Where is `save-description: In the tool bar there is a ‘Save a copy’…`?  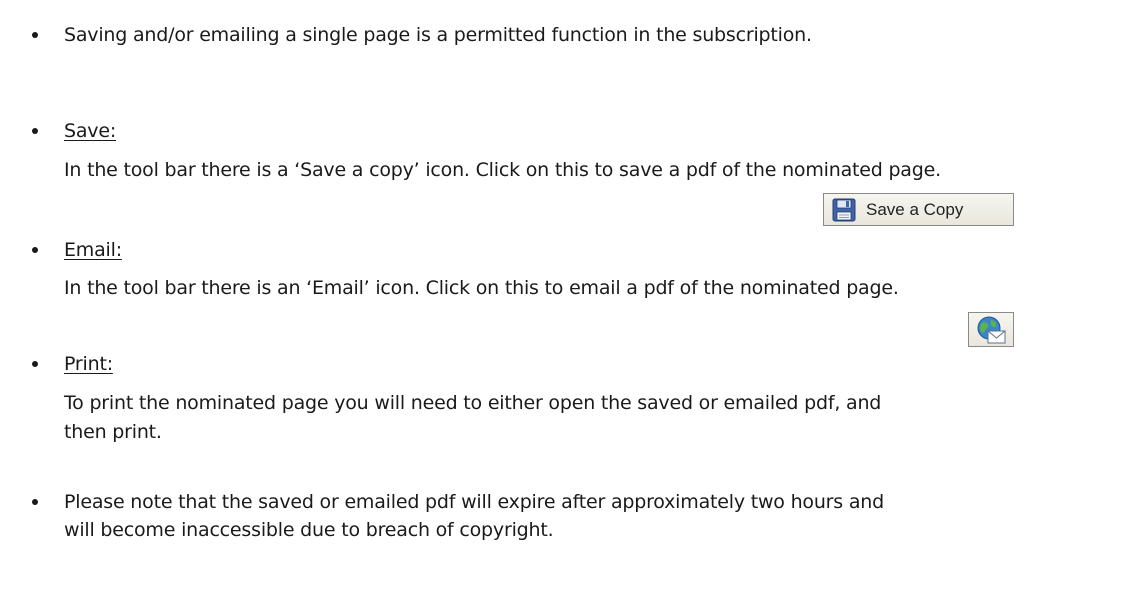
save-description: In the tool bar there is a ‘Save a copy’… is located at coordinates (502, 170).